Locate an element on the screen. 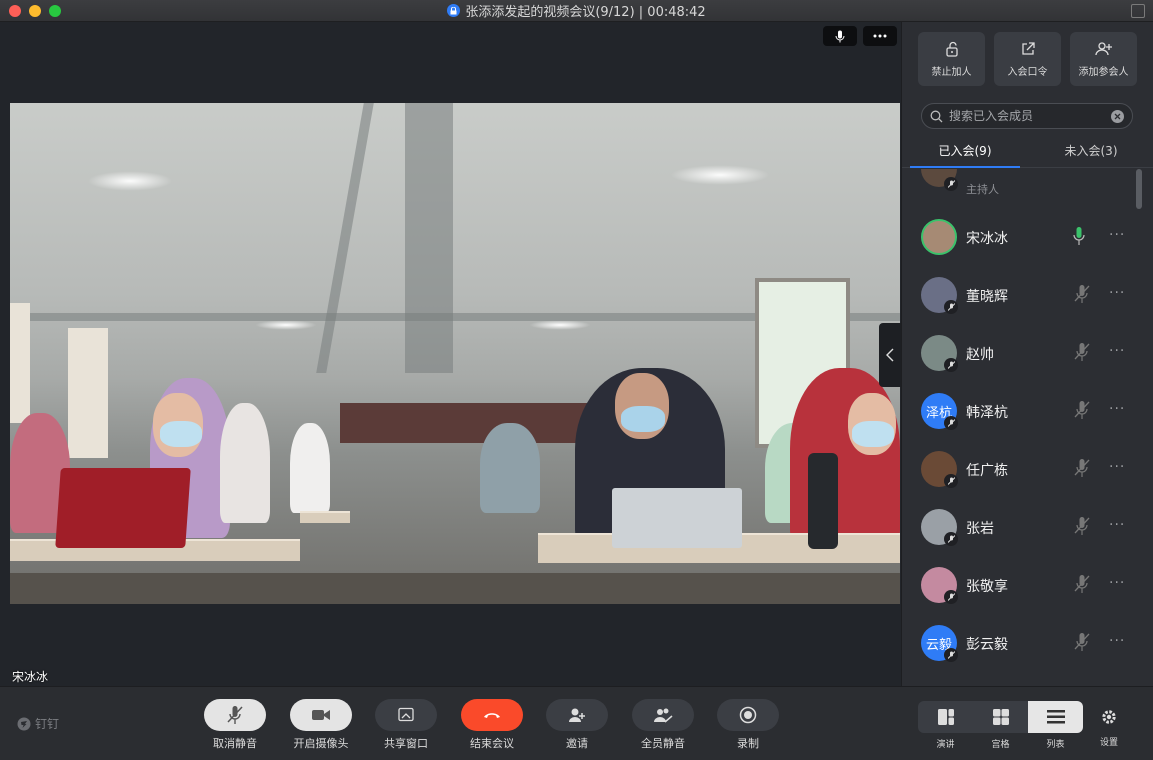 Image resolution: width=1153 pixels, height=760 pixels. member-name: 张敬享 is located at coordinates (987, 587).